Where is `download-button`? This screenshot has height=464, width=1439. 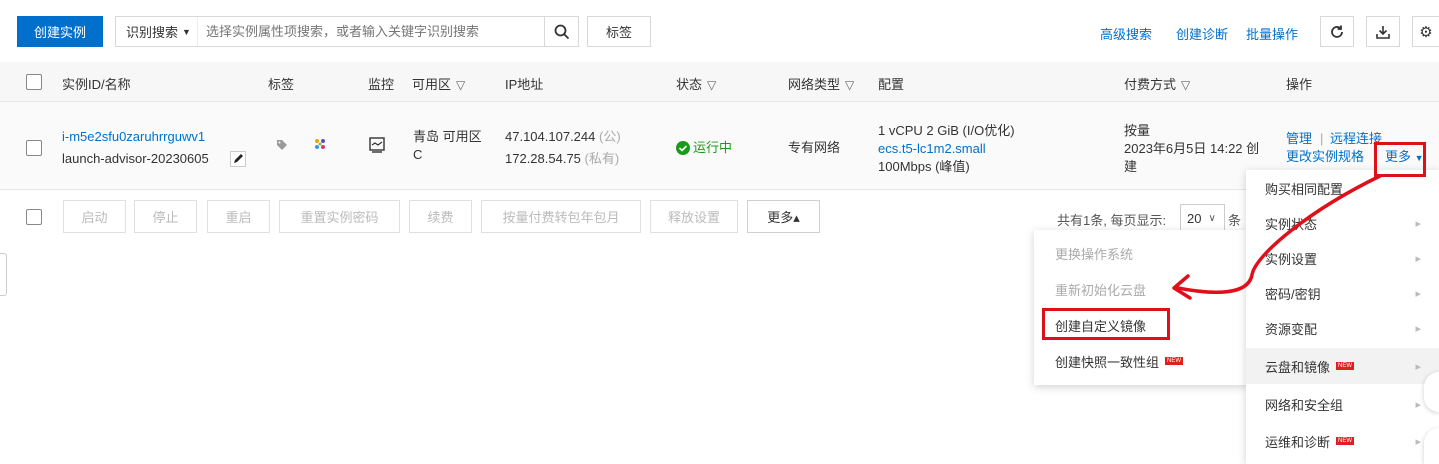
download-button is located at coordinates (1383, 31).